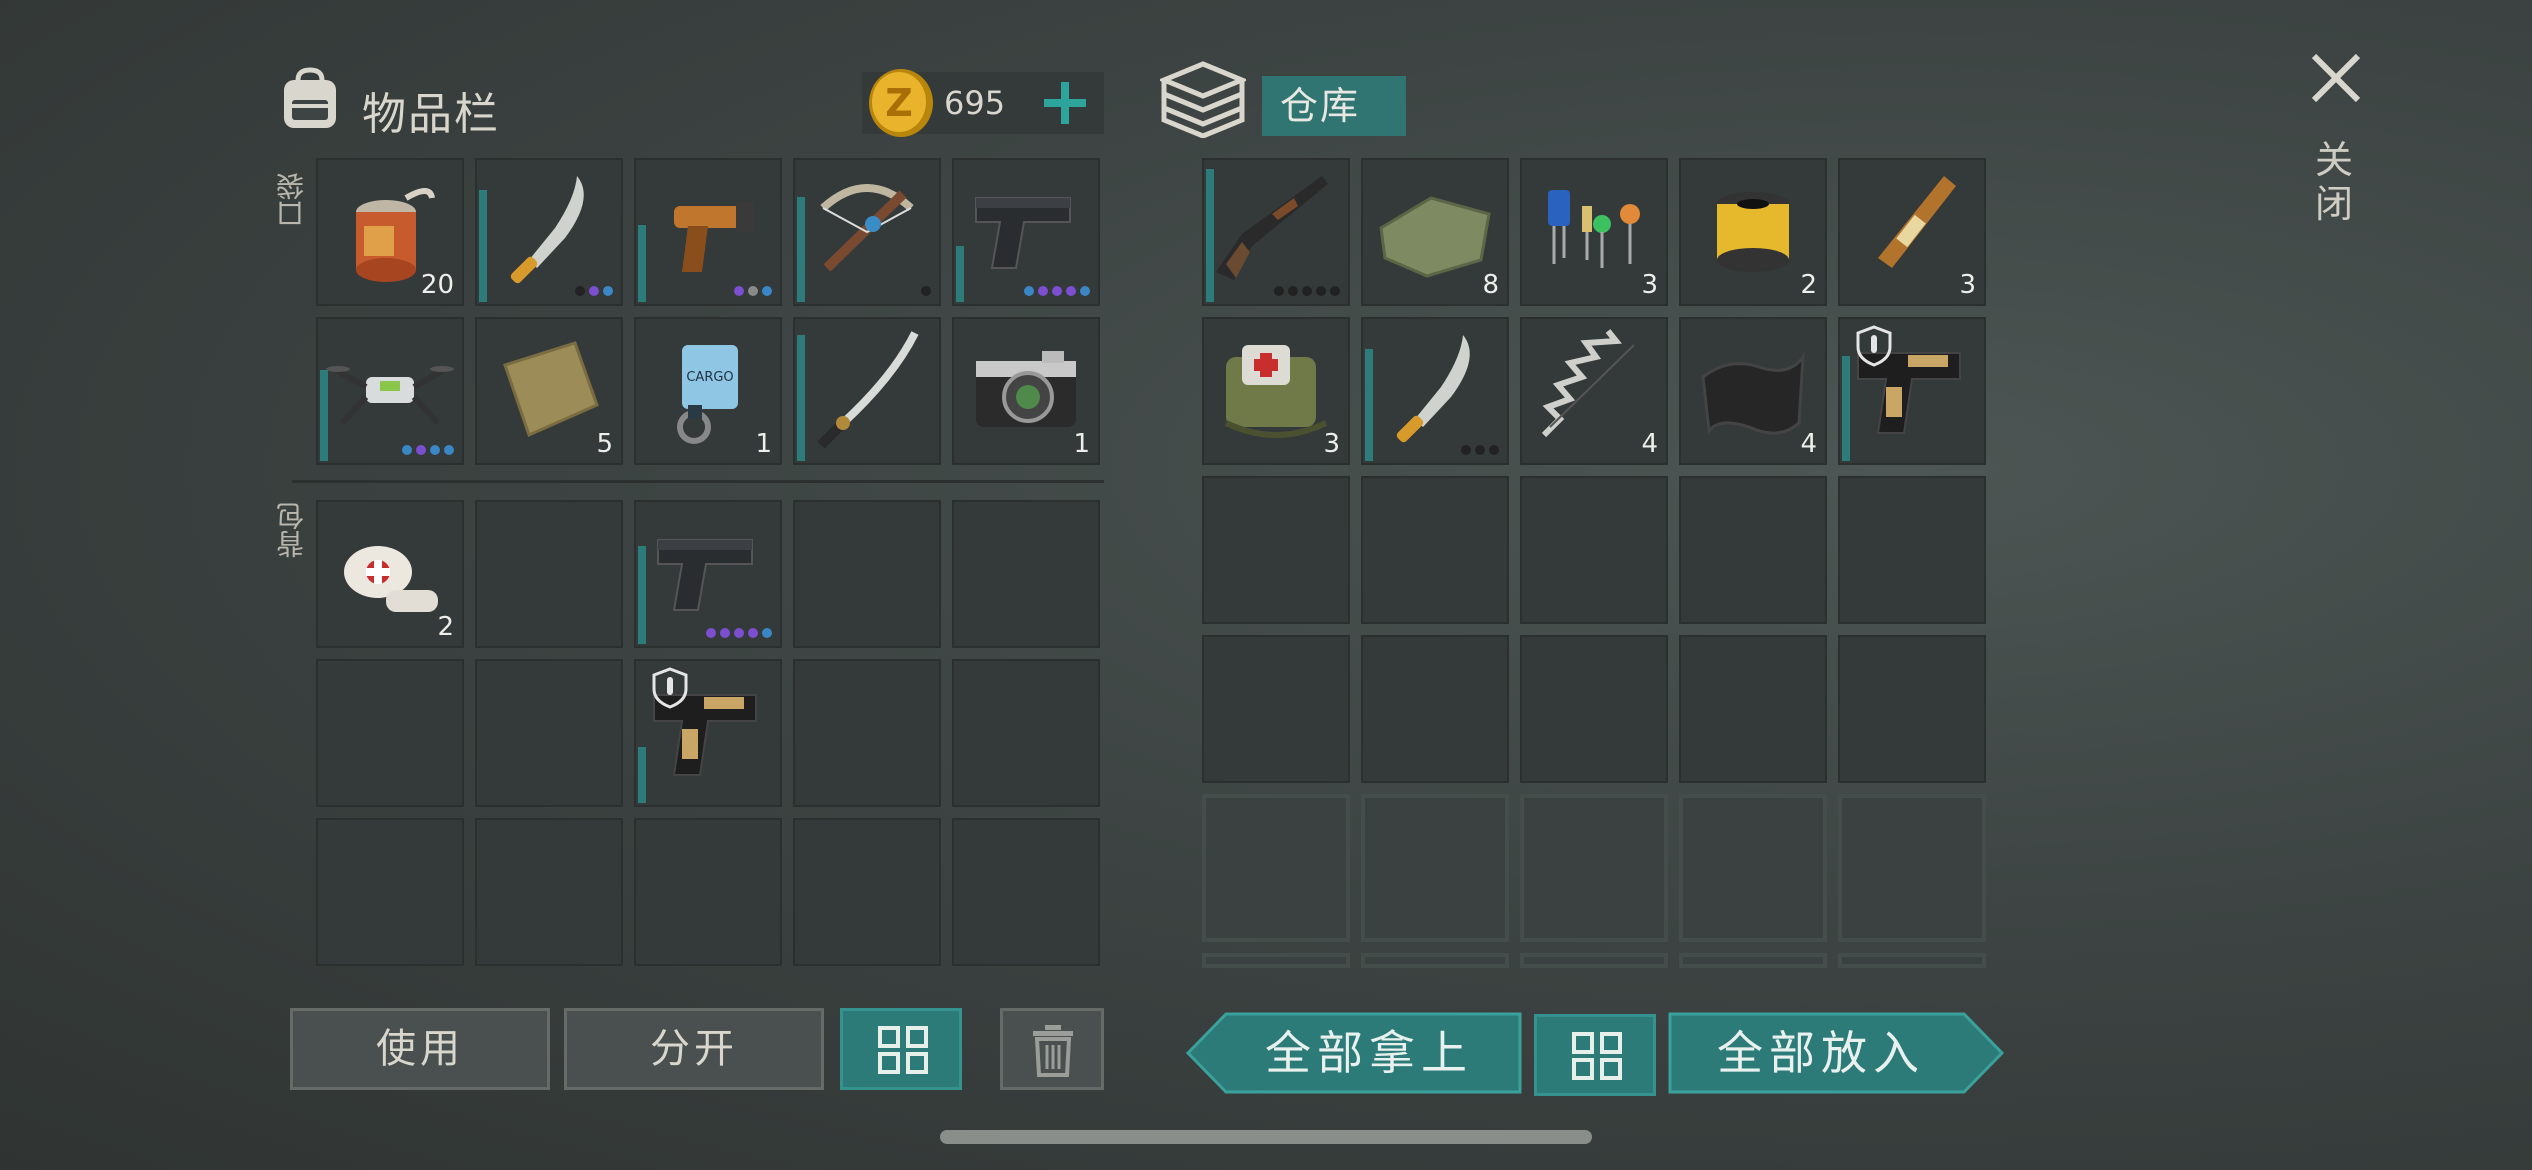 The width and height of the screenshot is (2532, 1170). Describe the element at coordinates (549, 391) in the screenshot. I see `pocket-slot: 5` at that location.